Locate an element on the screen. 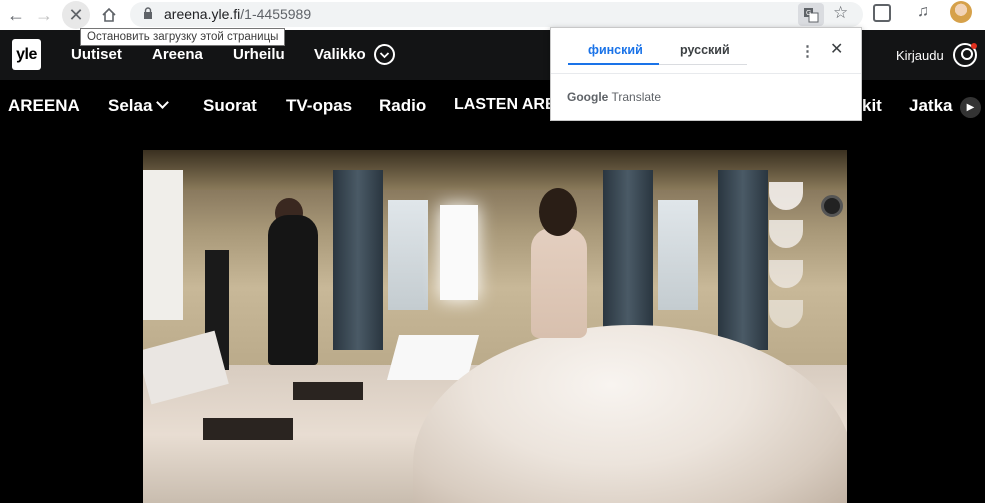  translate-wordmark: Translate is located at coordinates (636, 97).